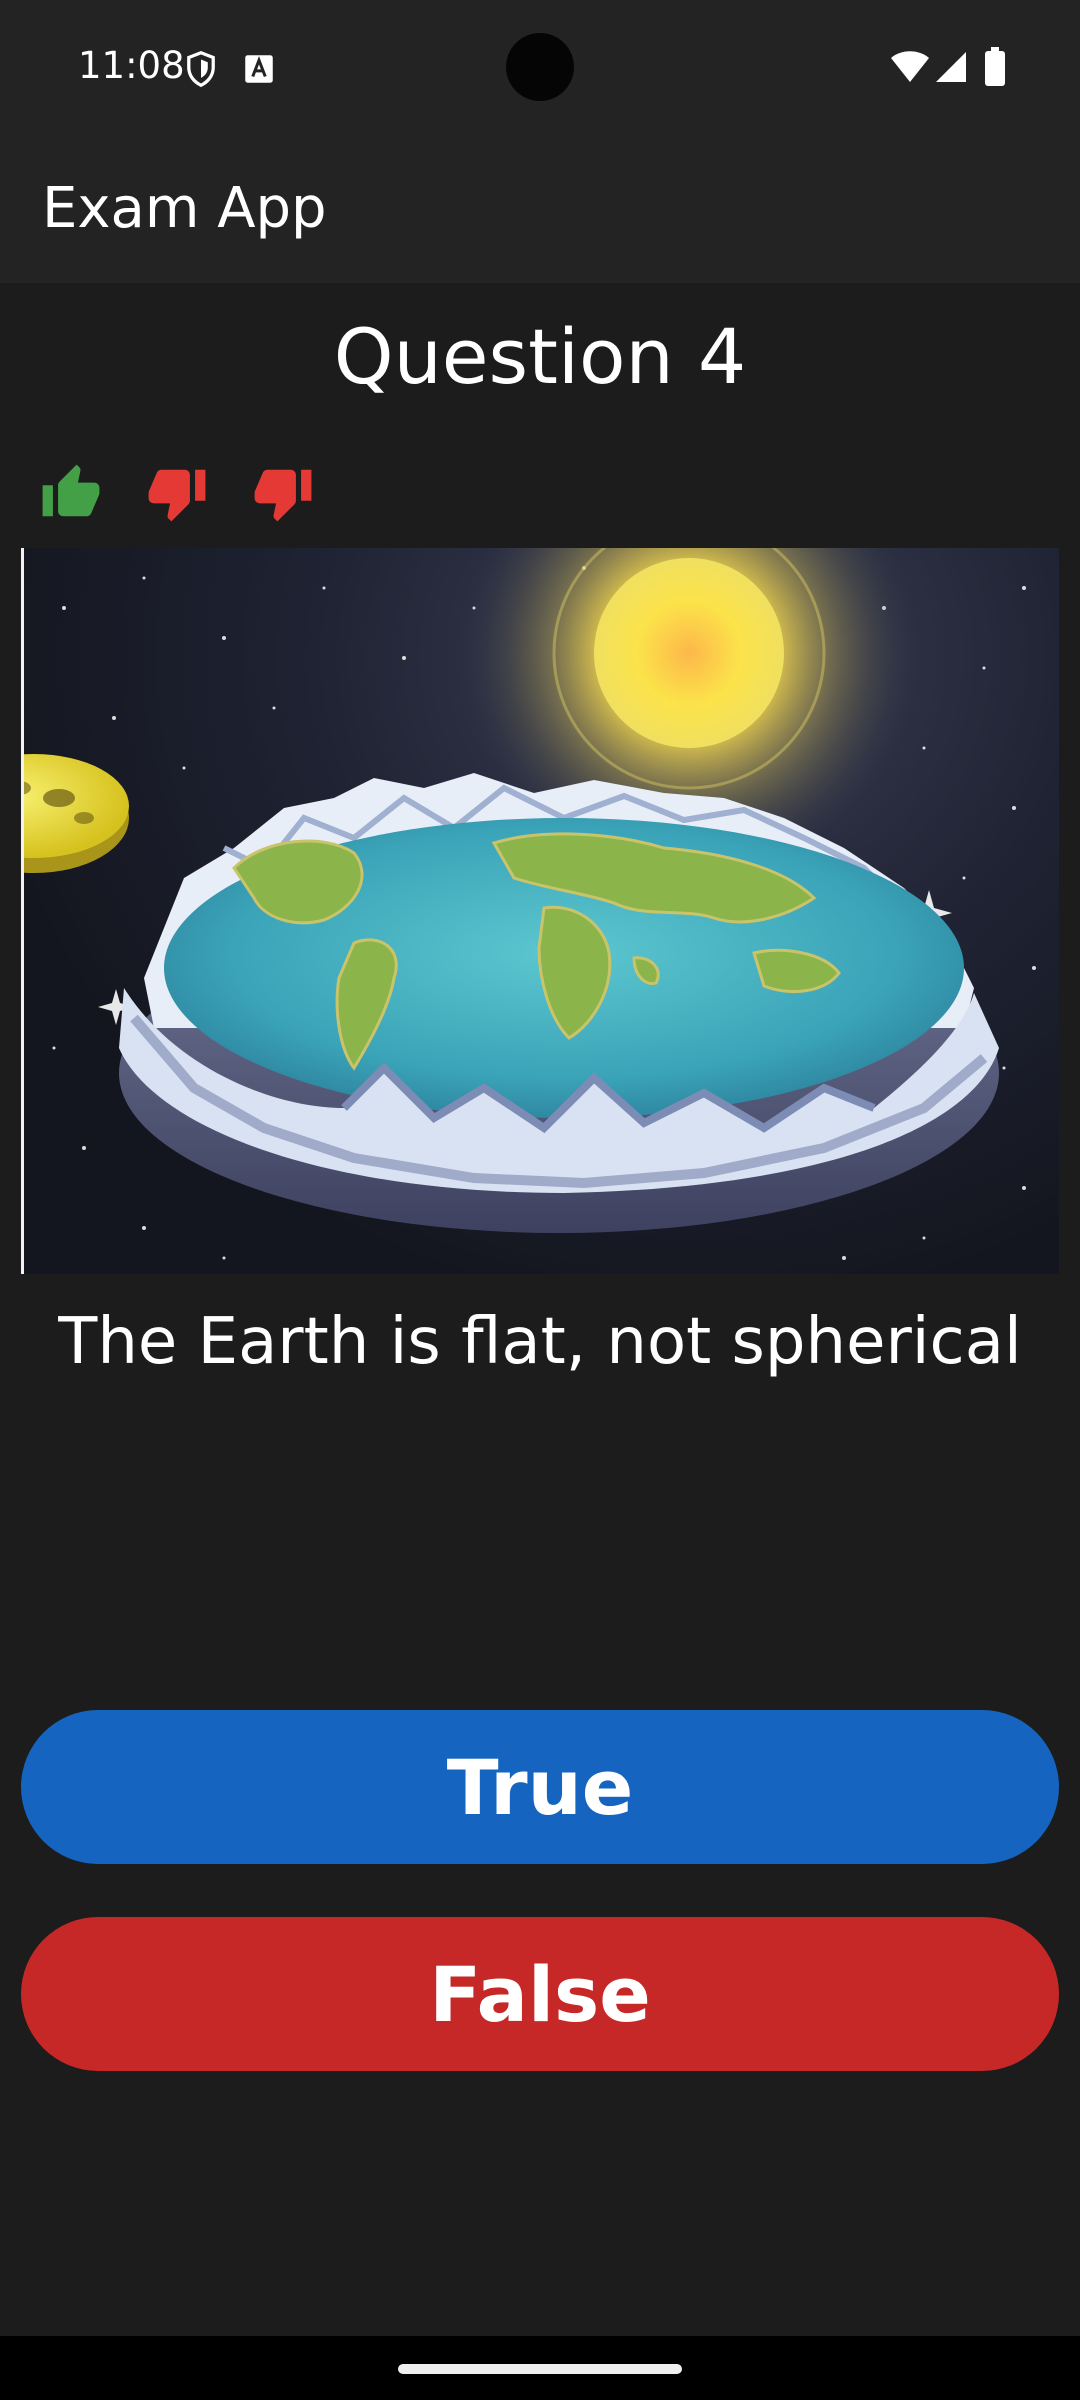  I want to click on battery-icon, so click(995, 66).